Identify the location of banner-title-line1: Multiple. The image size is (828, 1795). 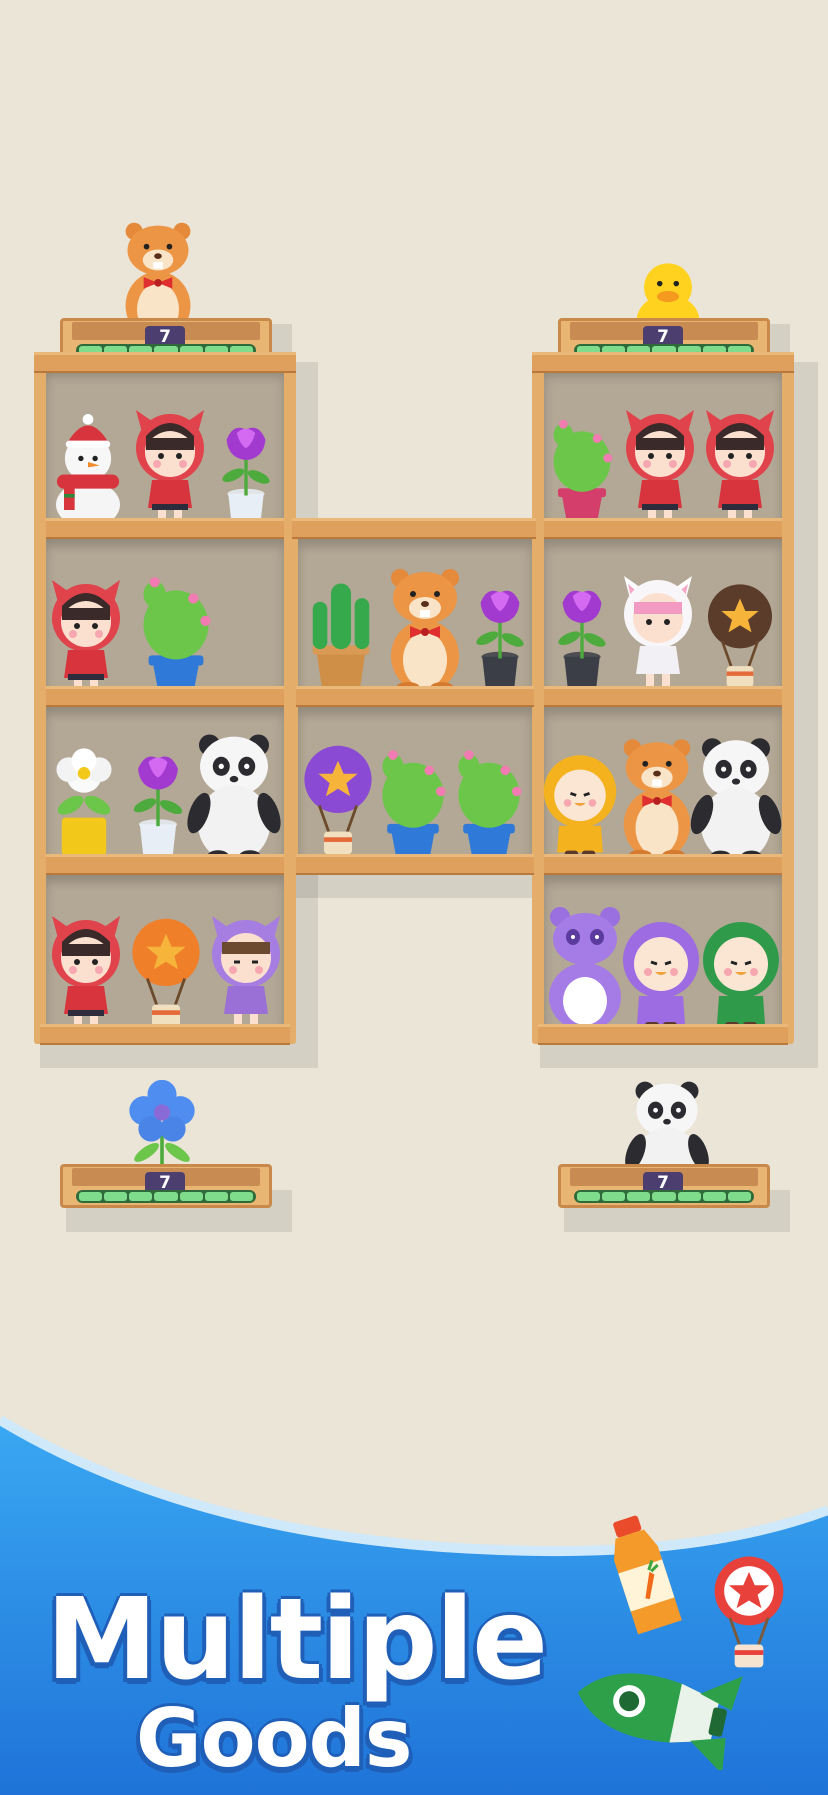
(297, 1640).